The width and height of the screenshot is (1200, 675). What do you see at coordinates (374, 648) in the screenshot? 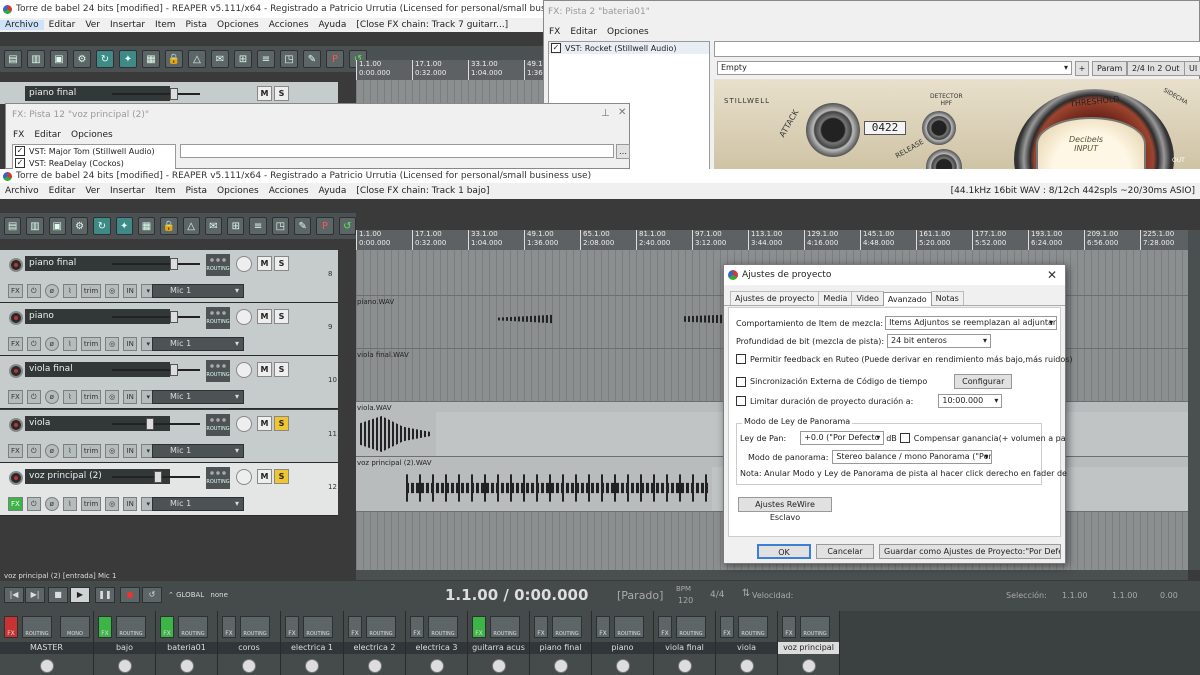
I see `mixer-strip-name: electrica 2` at bounding box center [374, 648].